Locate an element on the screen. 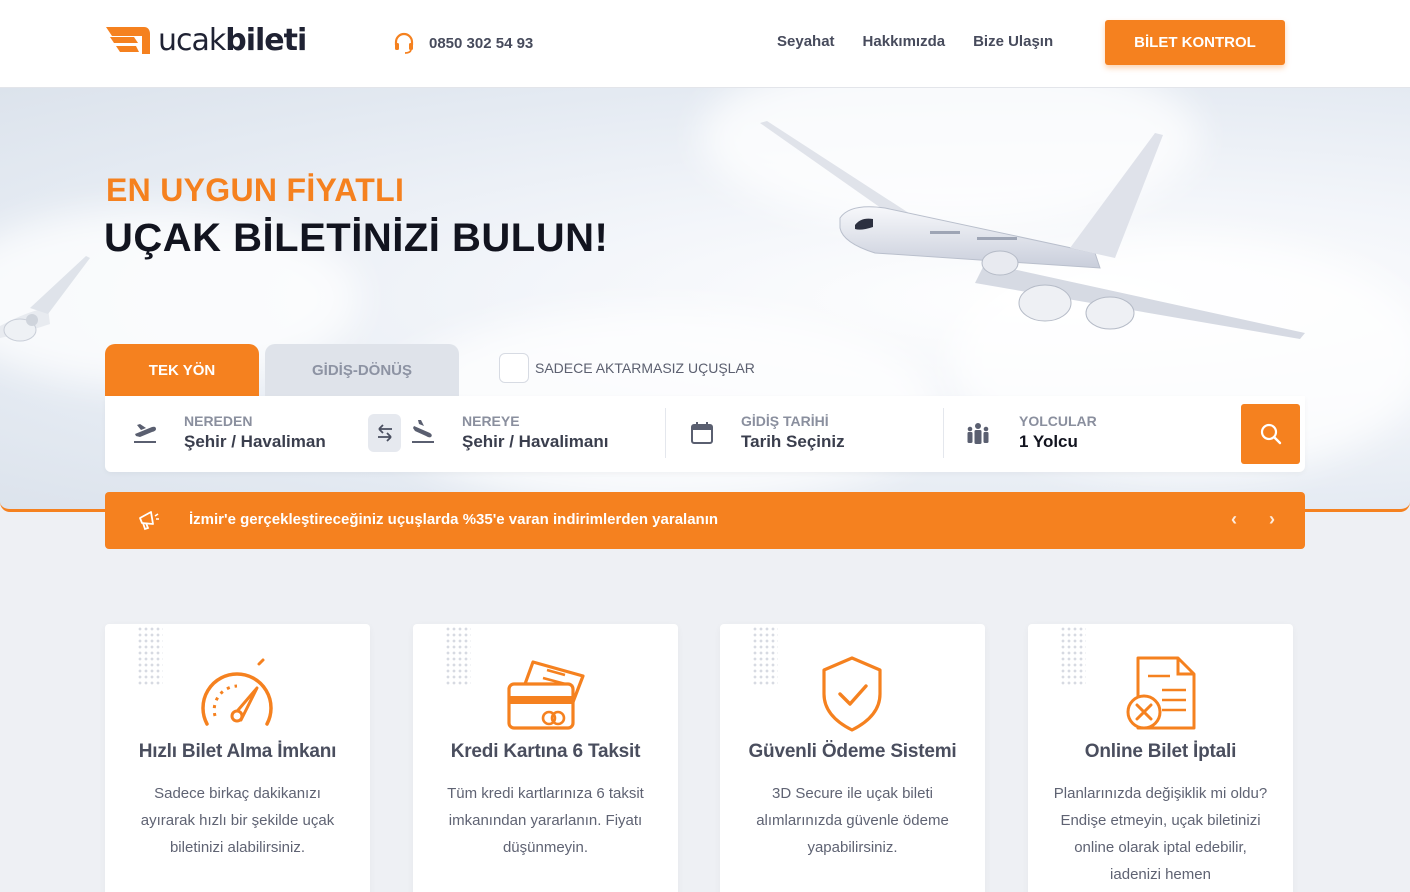 The height and width of the screenshot is (892, 1410). tab-round-trip: GİDİŞ-DÖNÜŞ is located at coordinates (362, 370).